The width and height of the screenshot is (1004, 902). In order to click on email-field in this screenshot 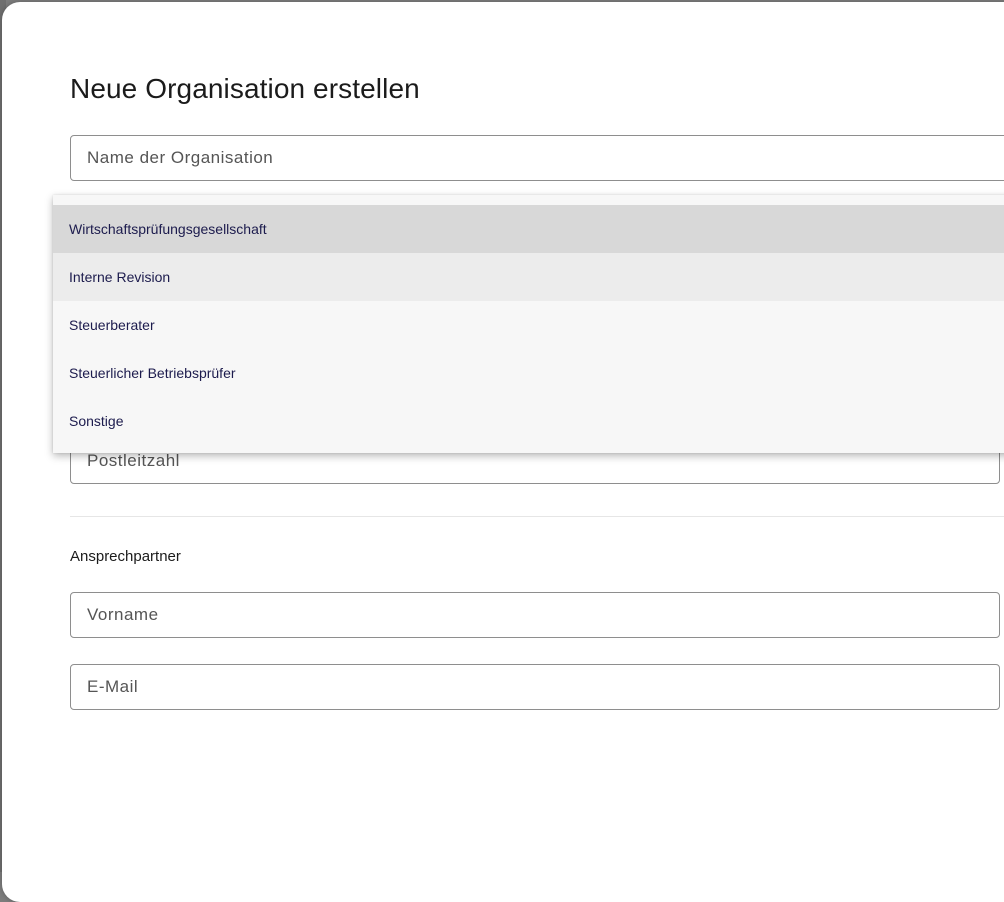, I will do `click(535, 687)`.